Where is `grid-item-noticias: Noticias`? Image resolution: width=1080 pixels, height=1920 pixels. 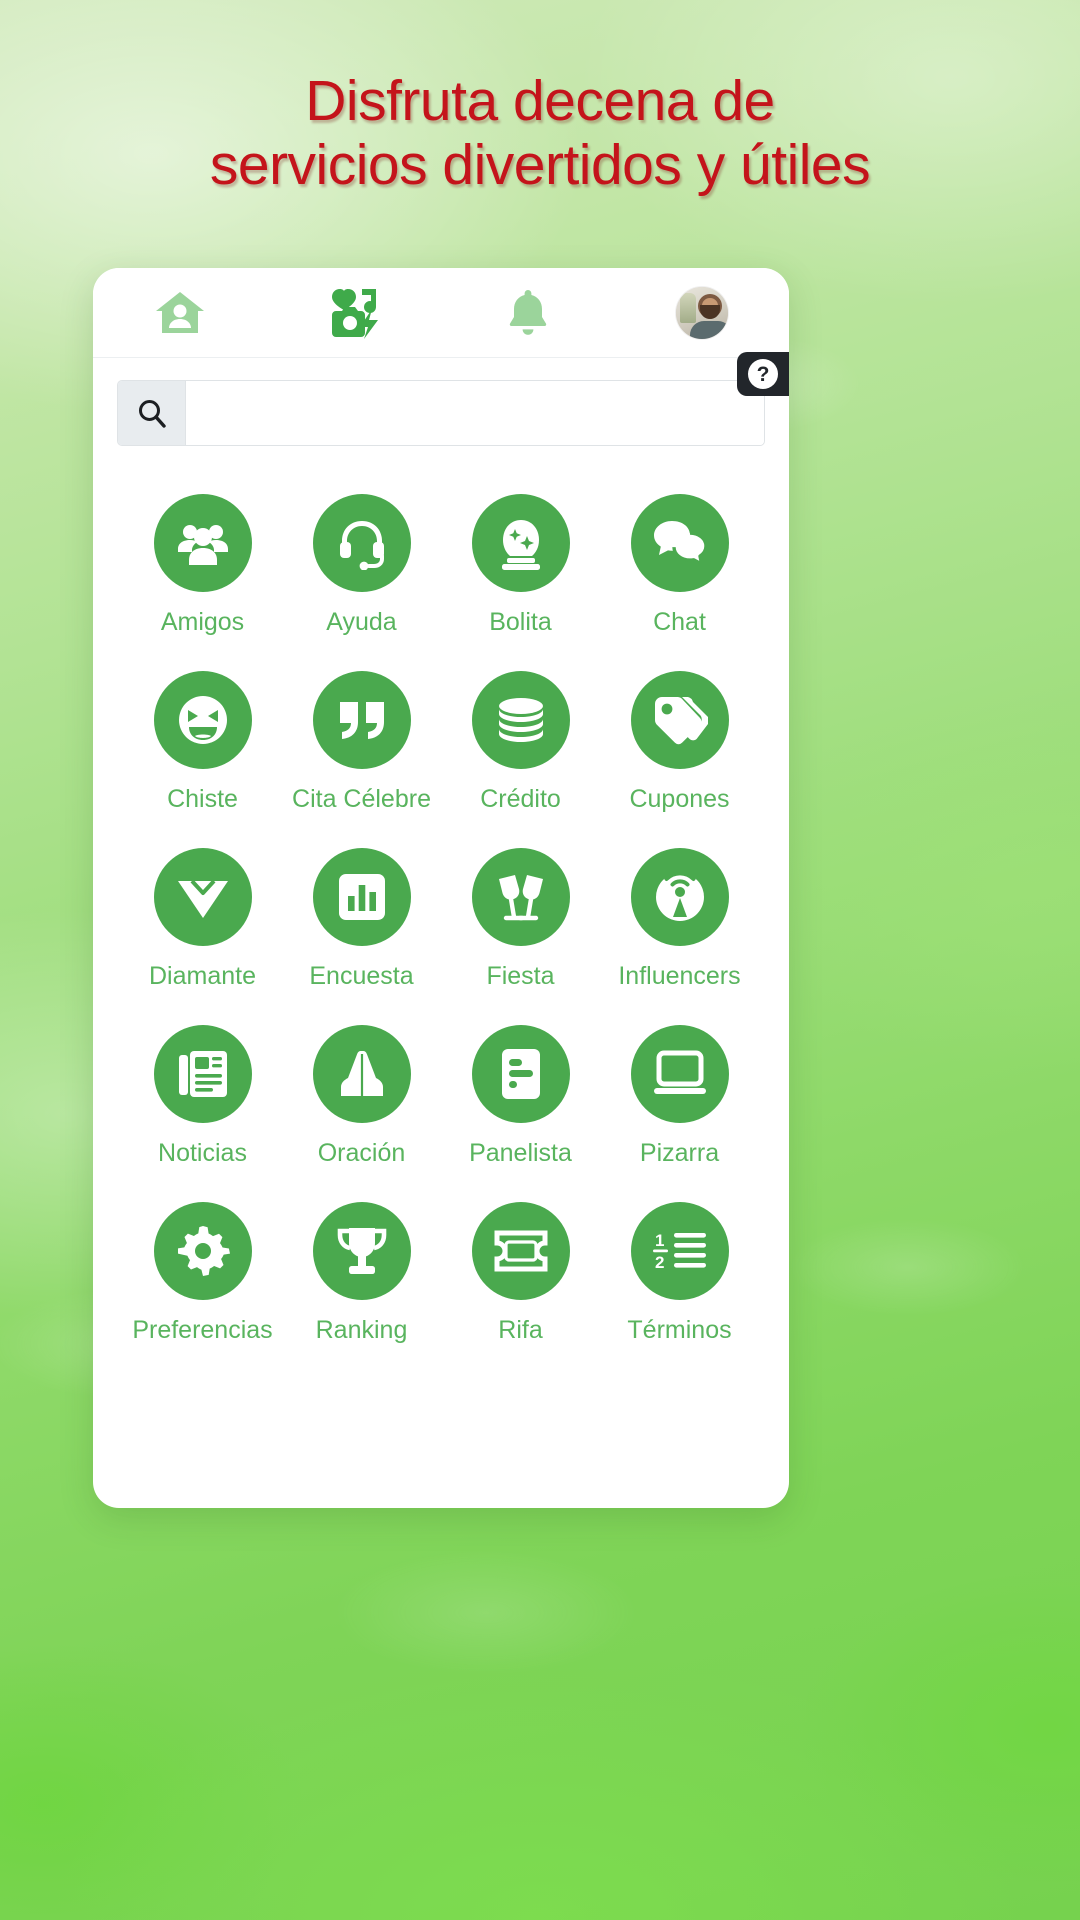 grid-item-noticias: Noticias is located at coordinates (202, 1097).